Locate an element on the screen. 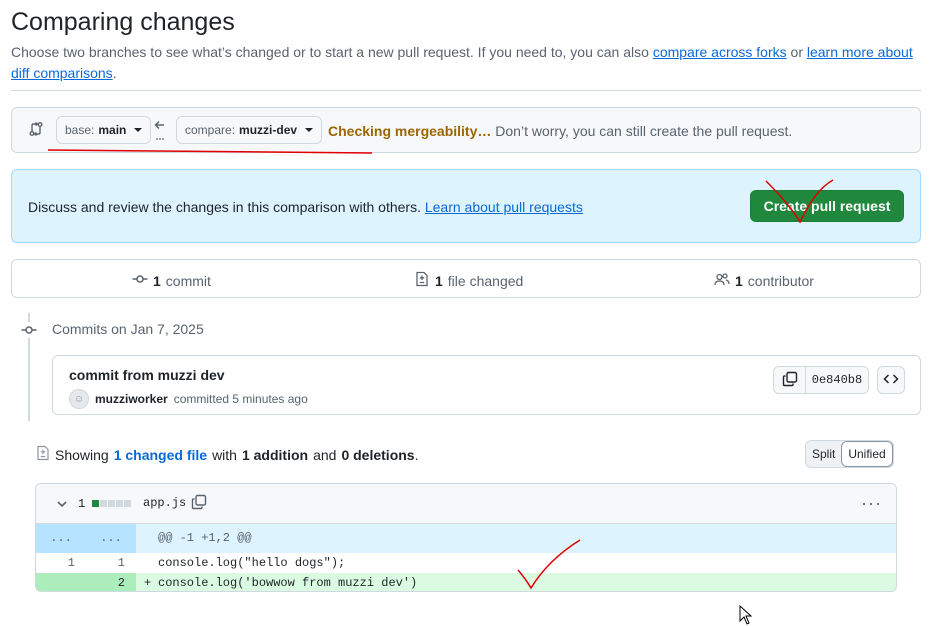  compare-branch-select: compare: muzzi-dev is located at coordinates (249, 130).